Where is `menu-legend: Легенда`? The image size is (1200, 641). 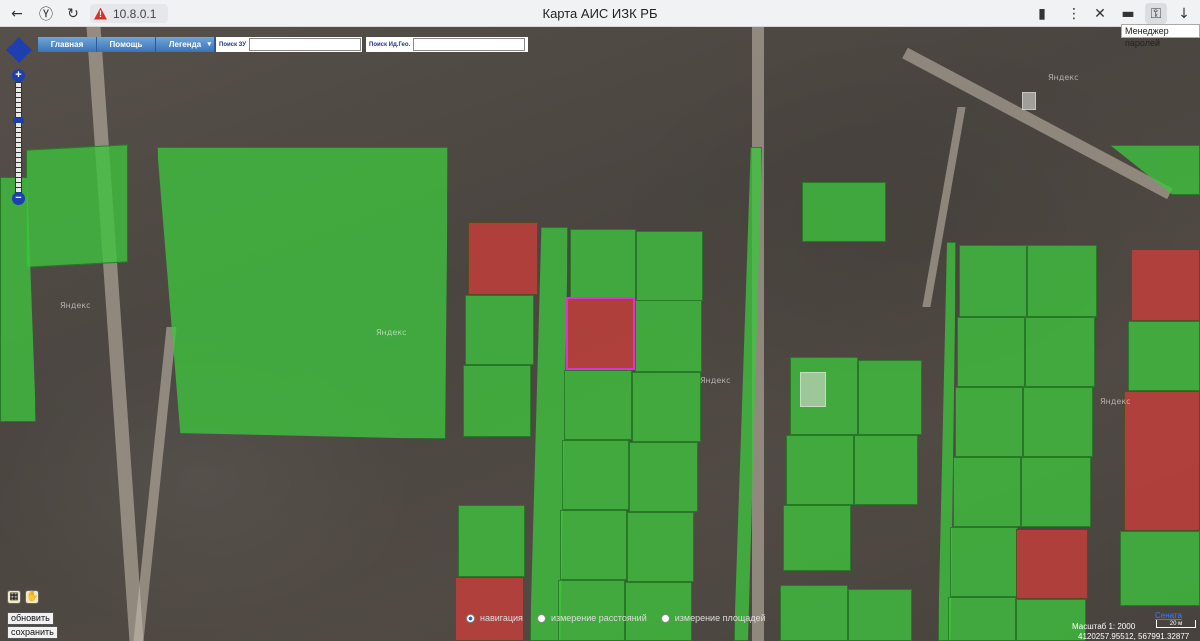
menu-legend: Легенда is located at coordinates (185, 44).